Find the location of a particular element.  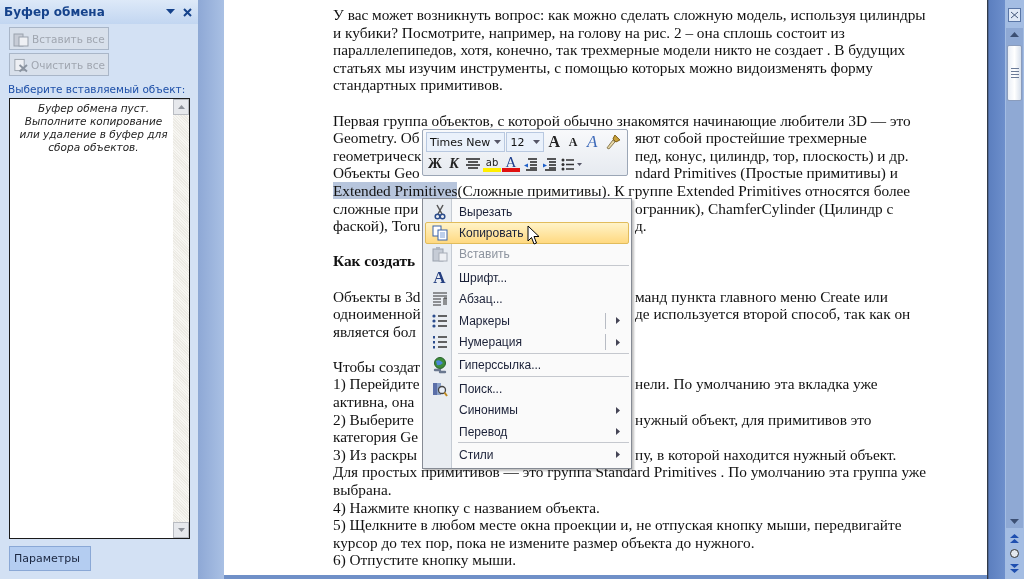

text-line: Объекты в 3d is located at coordinates (377, 296).